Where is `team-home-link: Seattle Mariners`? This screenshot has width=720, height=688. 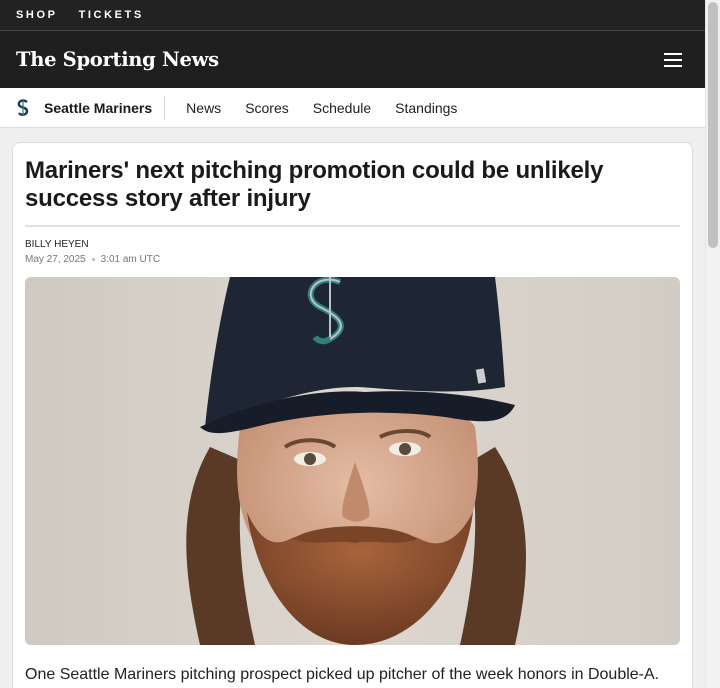
team-home-link: Seattle Mariners is located at coordinates (83, 107).